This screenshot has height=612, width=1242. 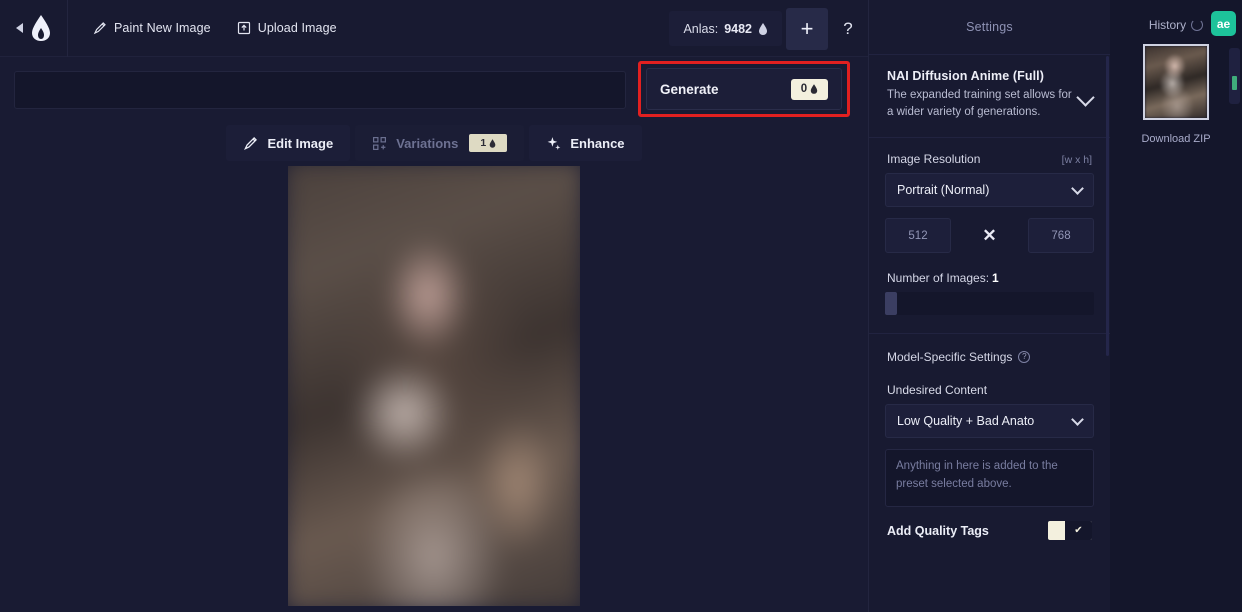 I want to click on upload-image-button: Upload Image, so click(x=287, y=28).